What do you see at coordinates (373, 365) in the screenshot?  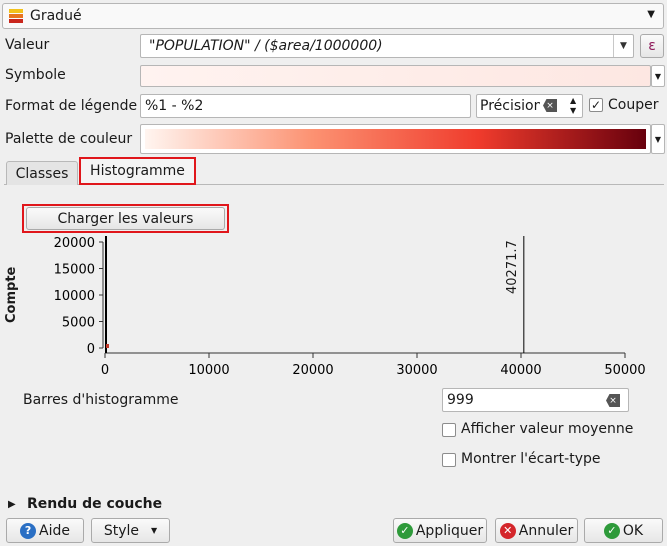 I see `x-axis: 0 10000 20000 30000 40000 50000` at bounding box center [373, 365].